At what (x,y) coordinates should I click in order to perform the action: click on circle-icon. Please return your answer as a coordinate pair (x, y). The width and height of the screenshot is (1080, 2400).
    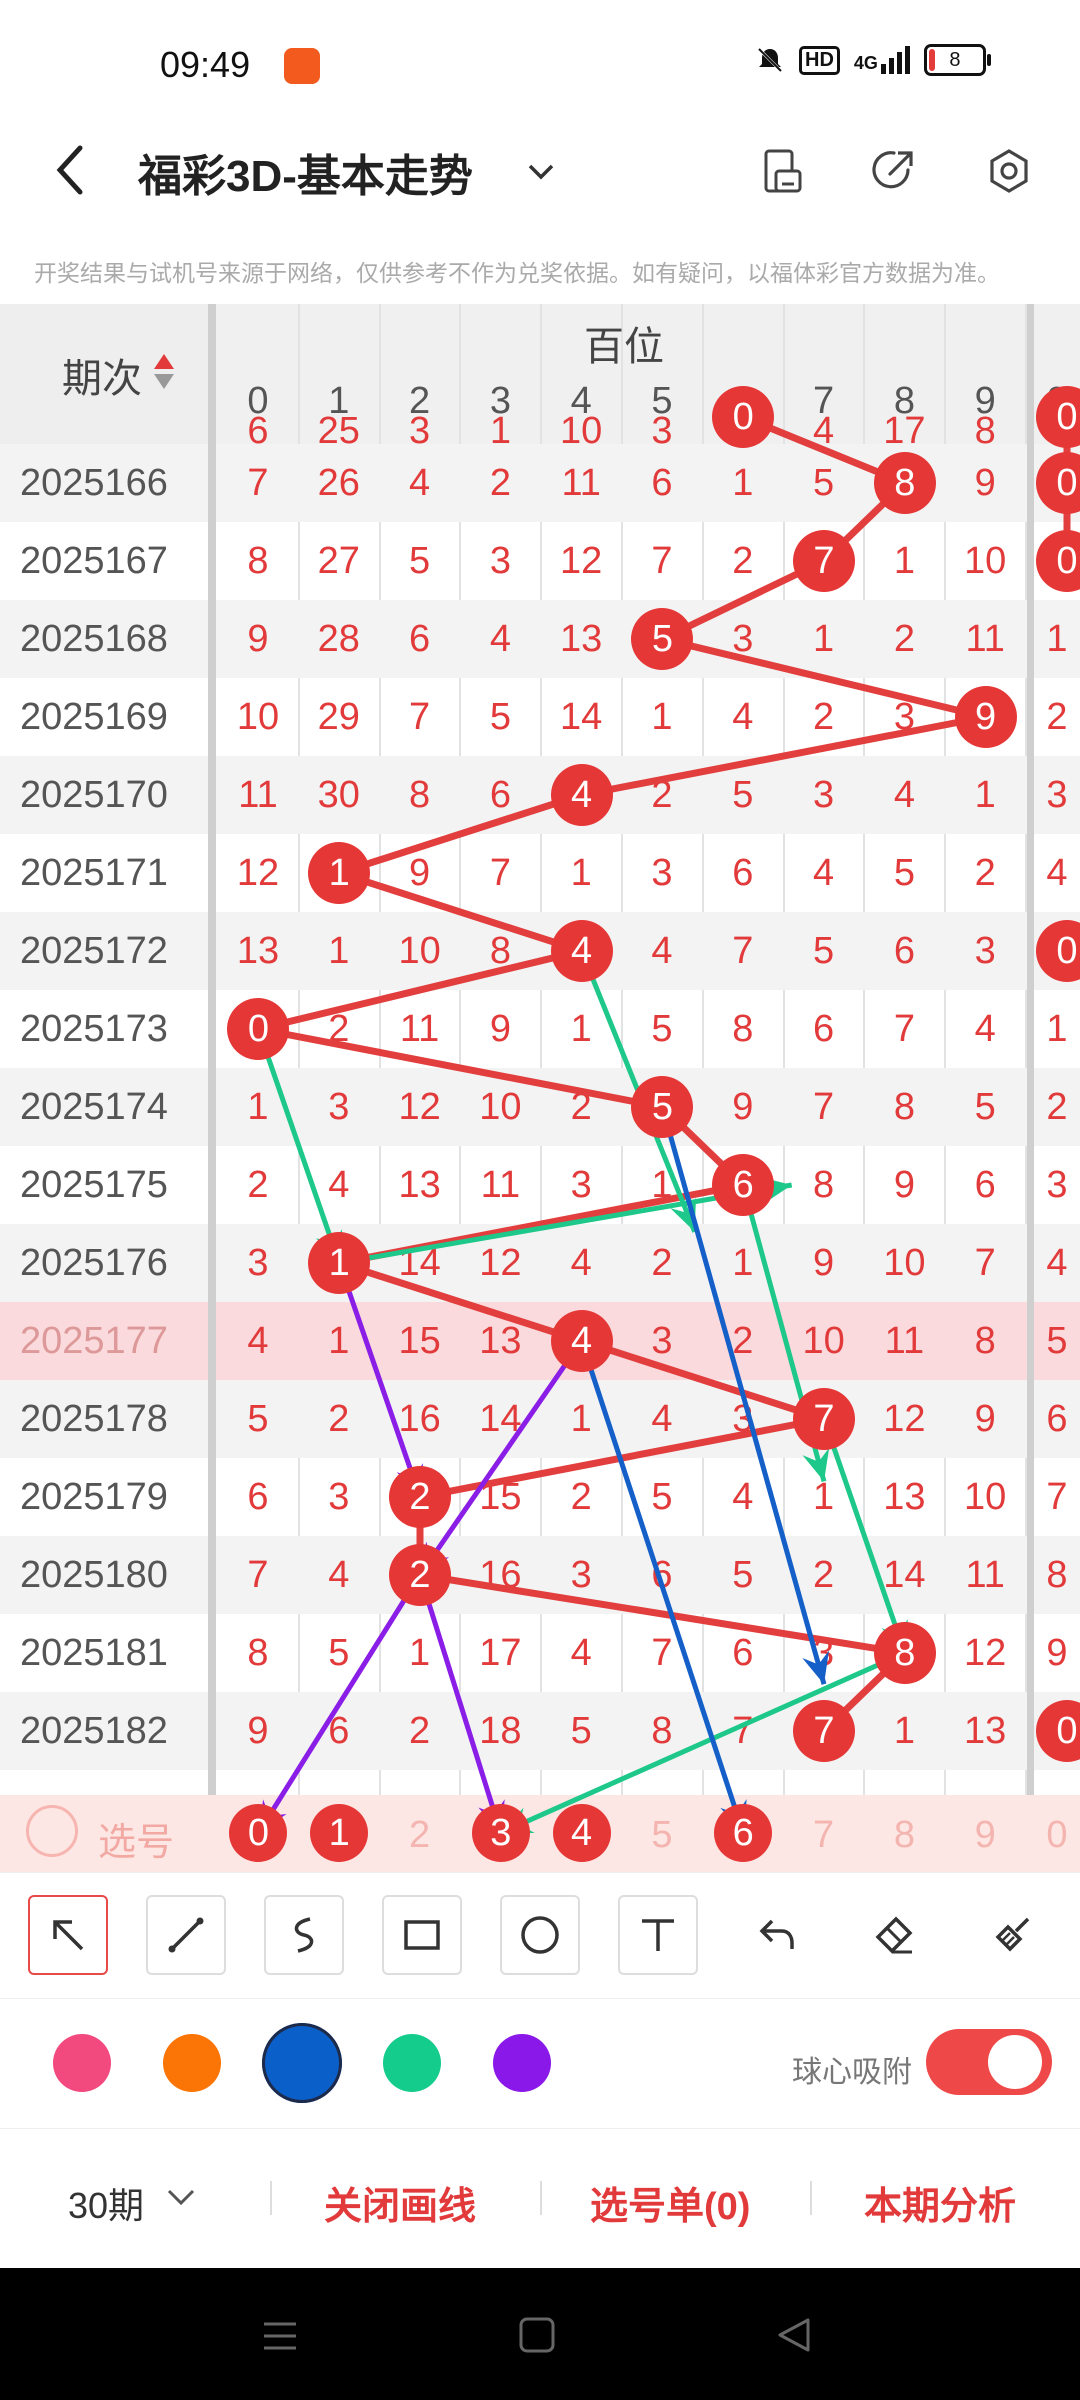
    Looking at the image, I should click on (540, 1935).